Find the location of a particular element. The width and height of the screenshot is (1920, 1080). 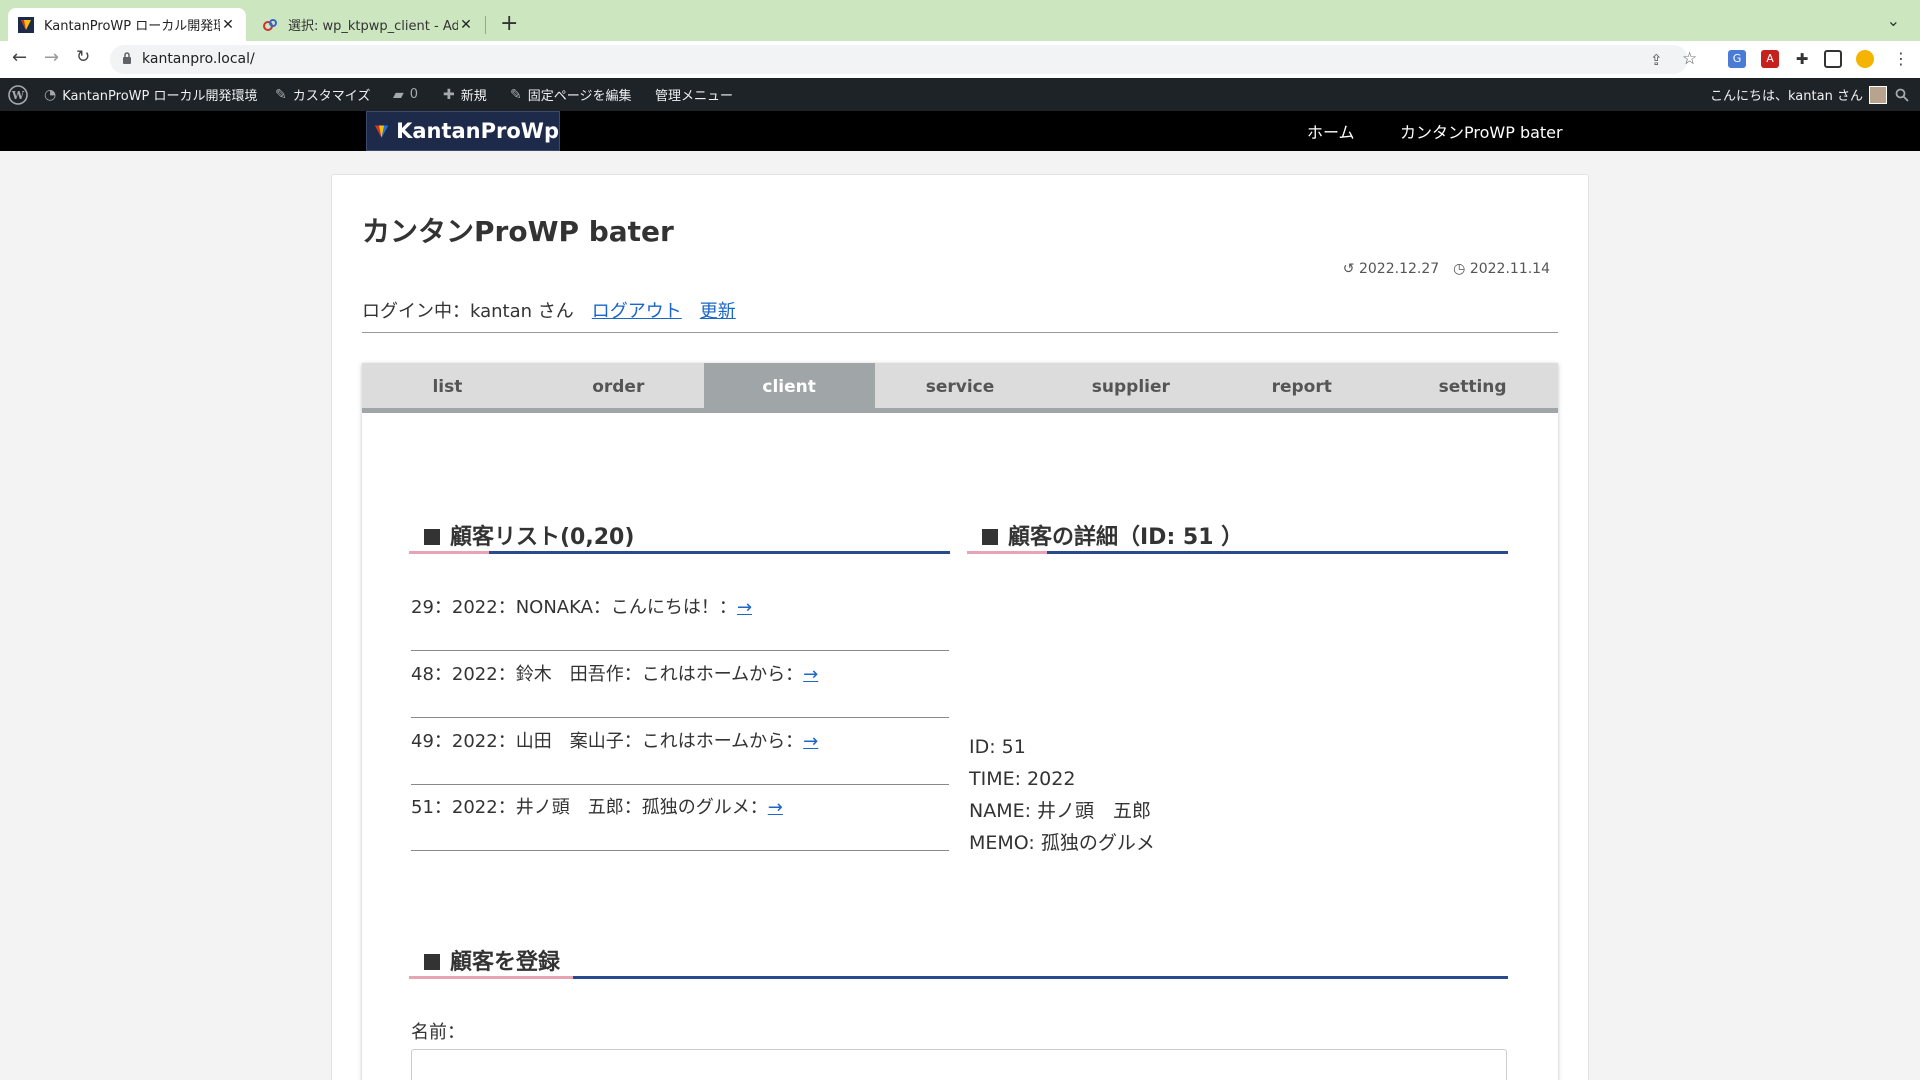

list-item: 49：2022：山田 案山子：これはホームから：→ is located at coordinates (680, 752).